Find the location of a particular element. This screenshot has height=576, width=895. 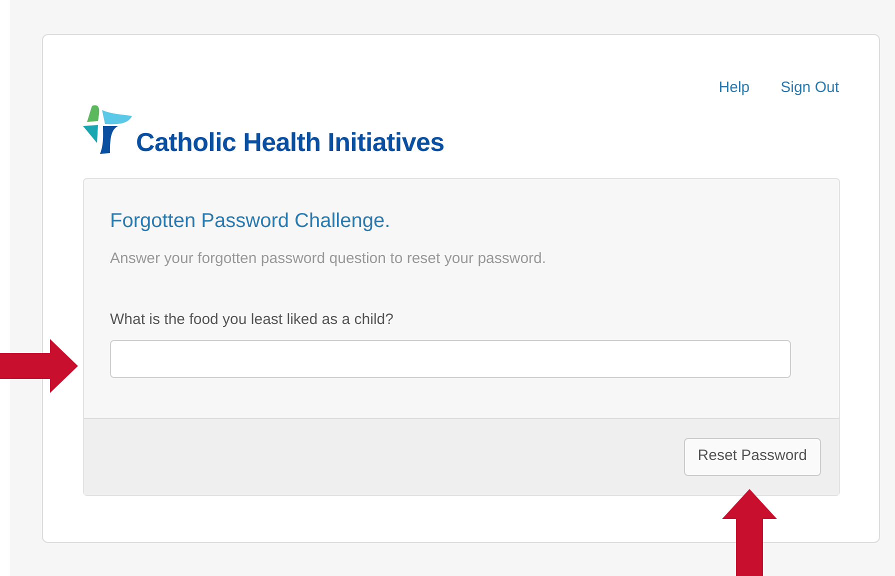

panel-subtitle: Answer your forgotten password question to reset your password. is located at coordinates (329, 258).